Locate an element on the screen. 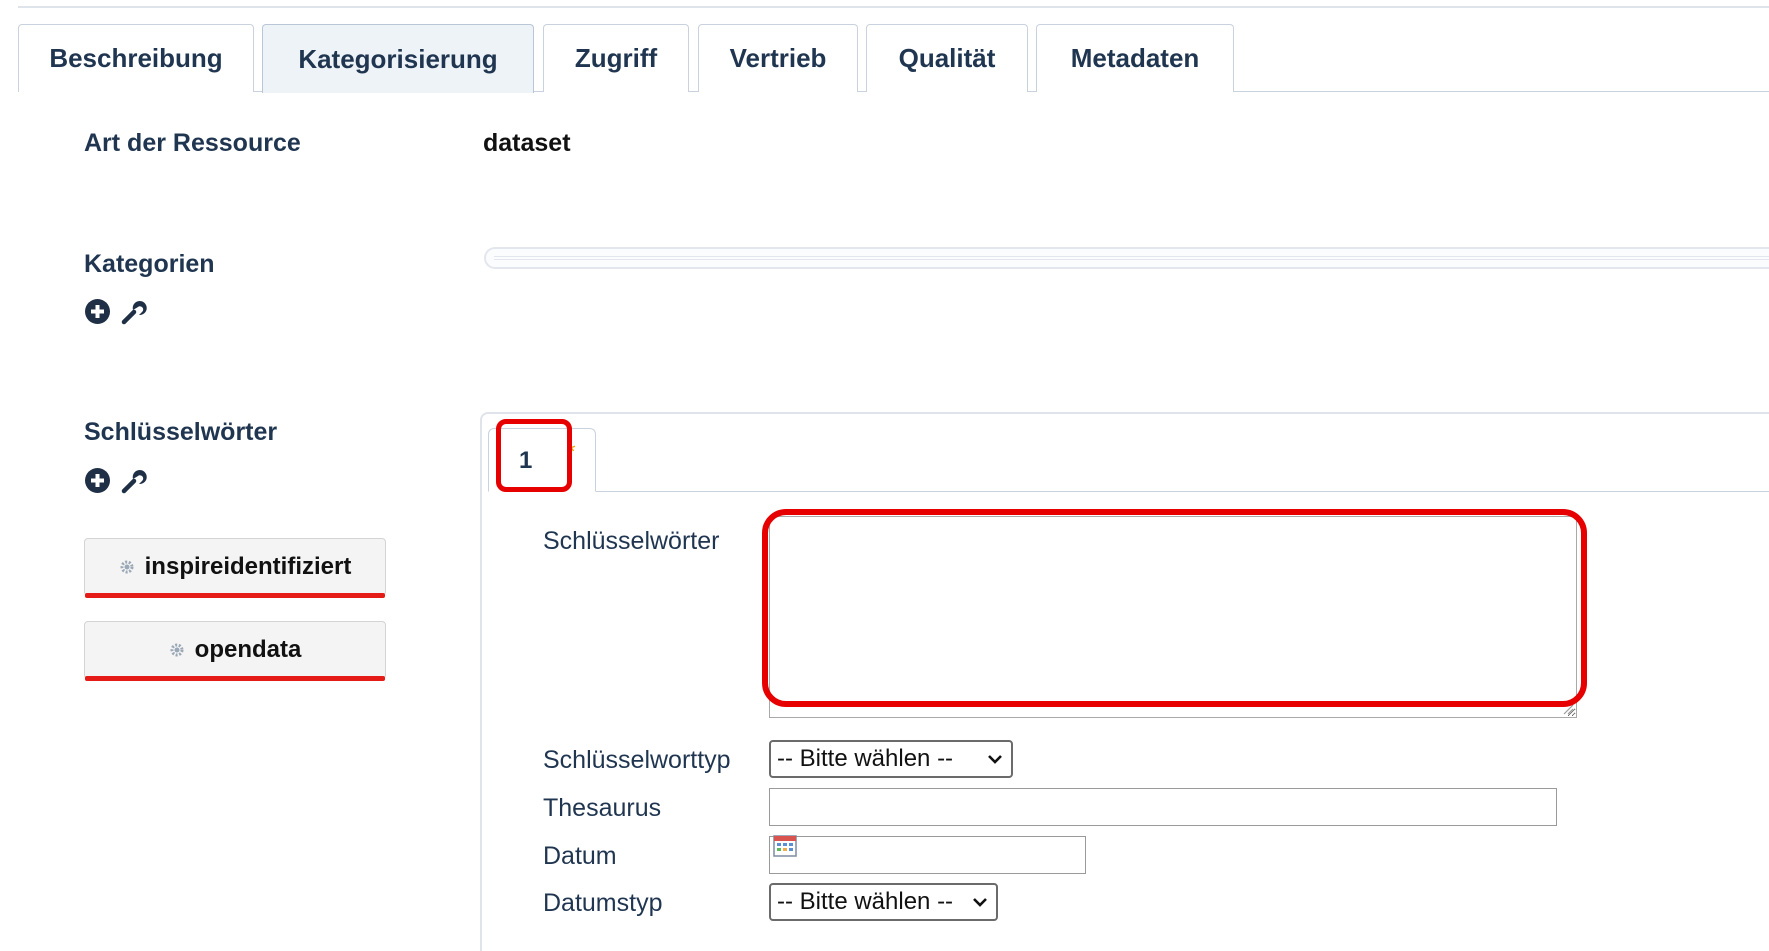  tab-beschreibung: Beschreibung is located at coordinates (136, 58).